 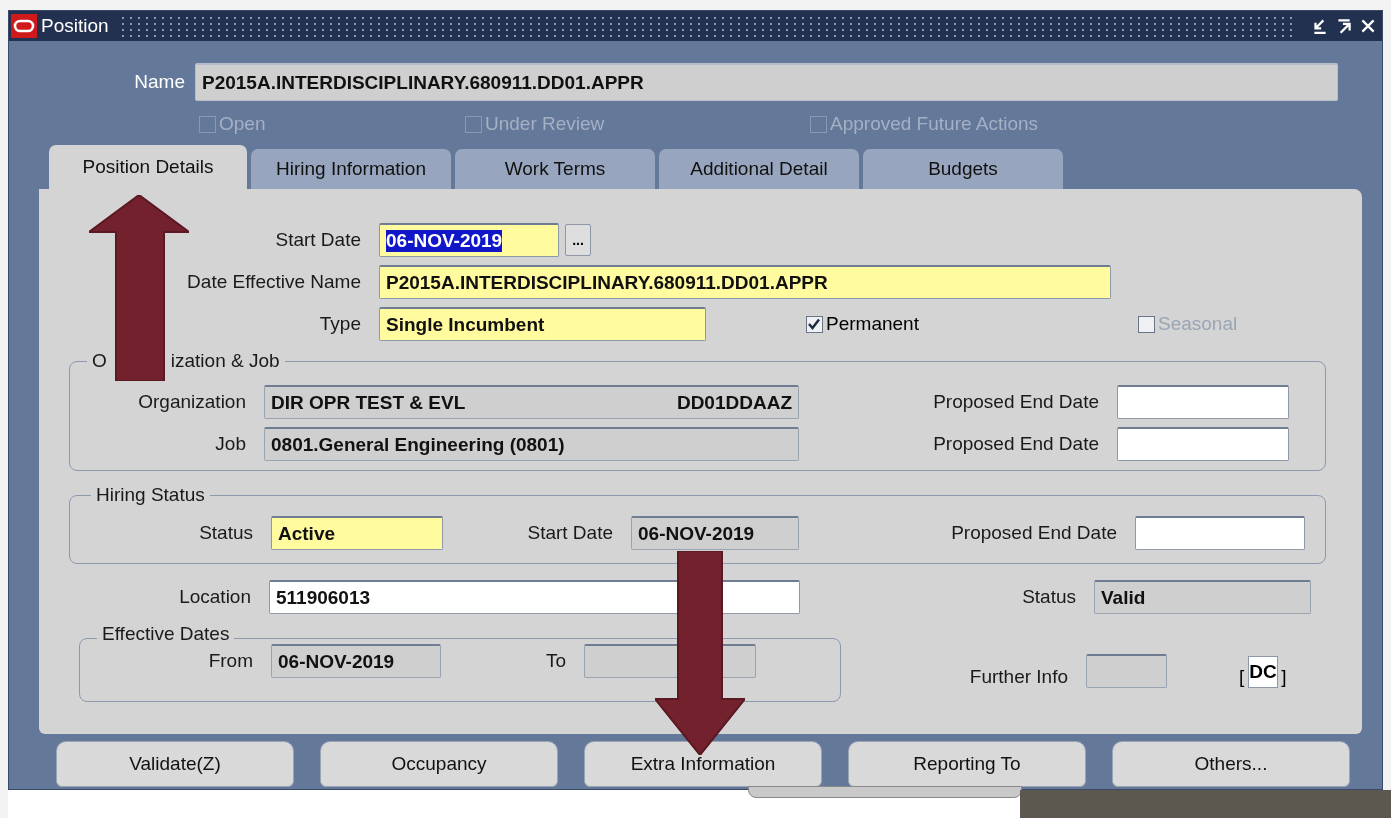 I want to click on bracket: ], so click(x=1284, y=677).